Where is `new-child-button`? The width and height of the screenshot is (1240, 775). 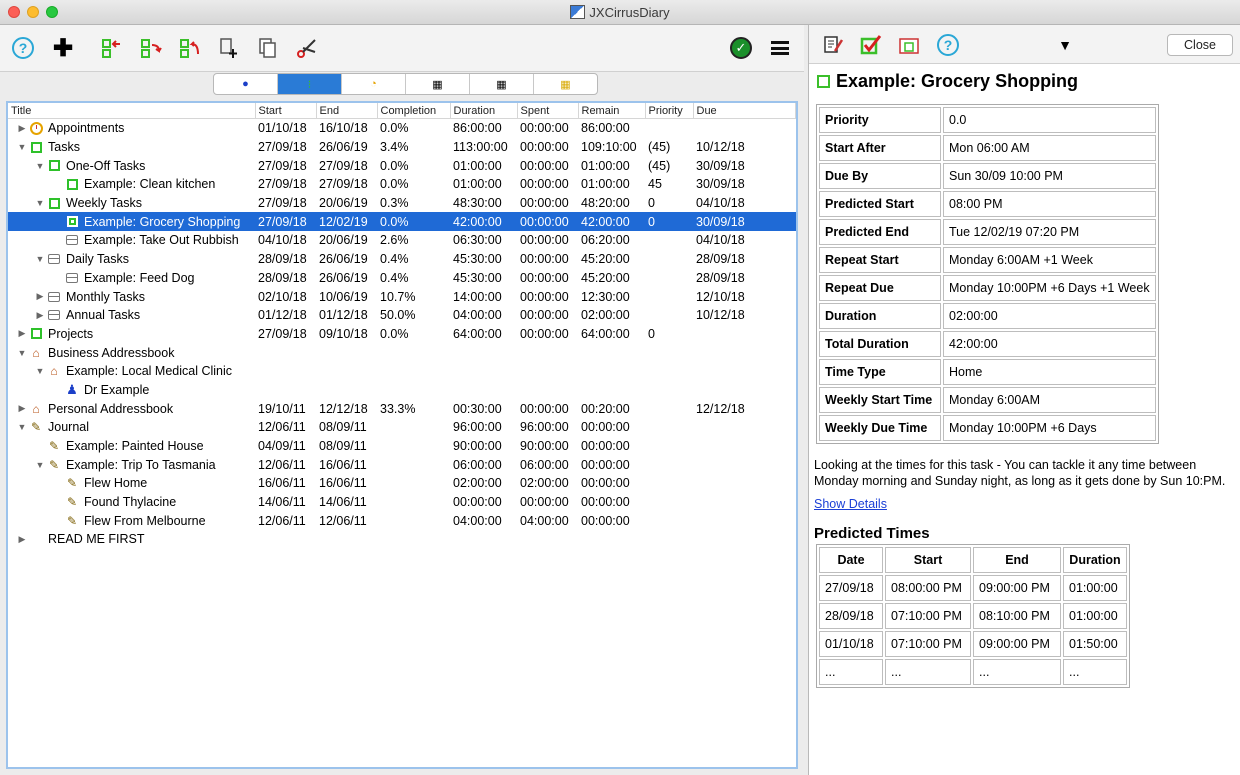 new-child-button is located at coordinates (229, 48).